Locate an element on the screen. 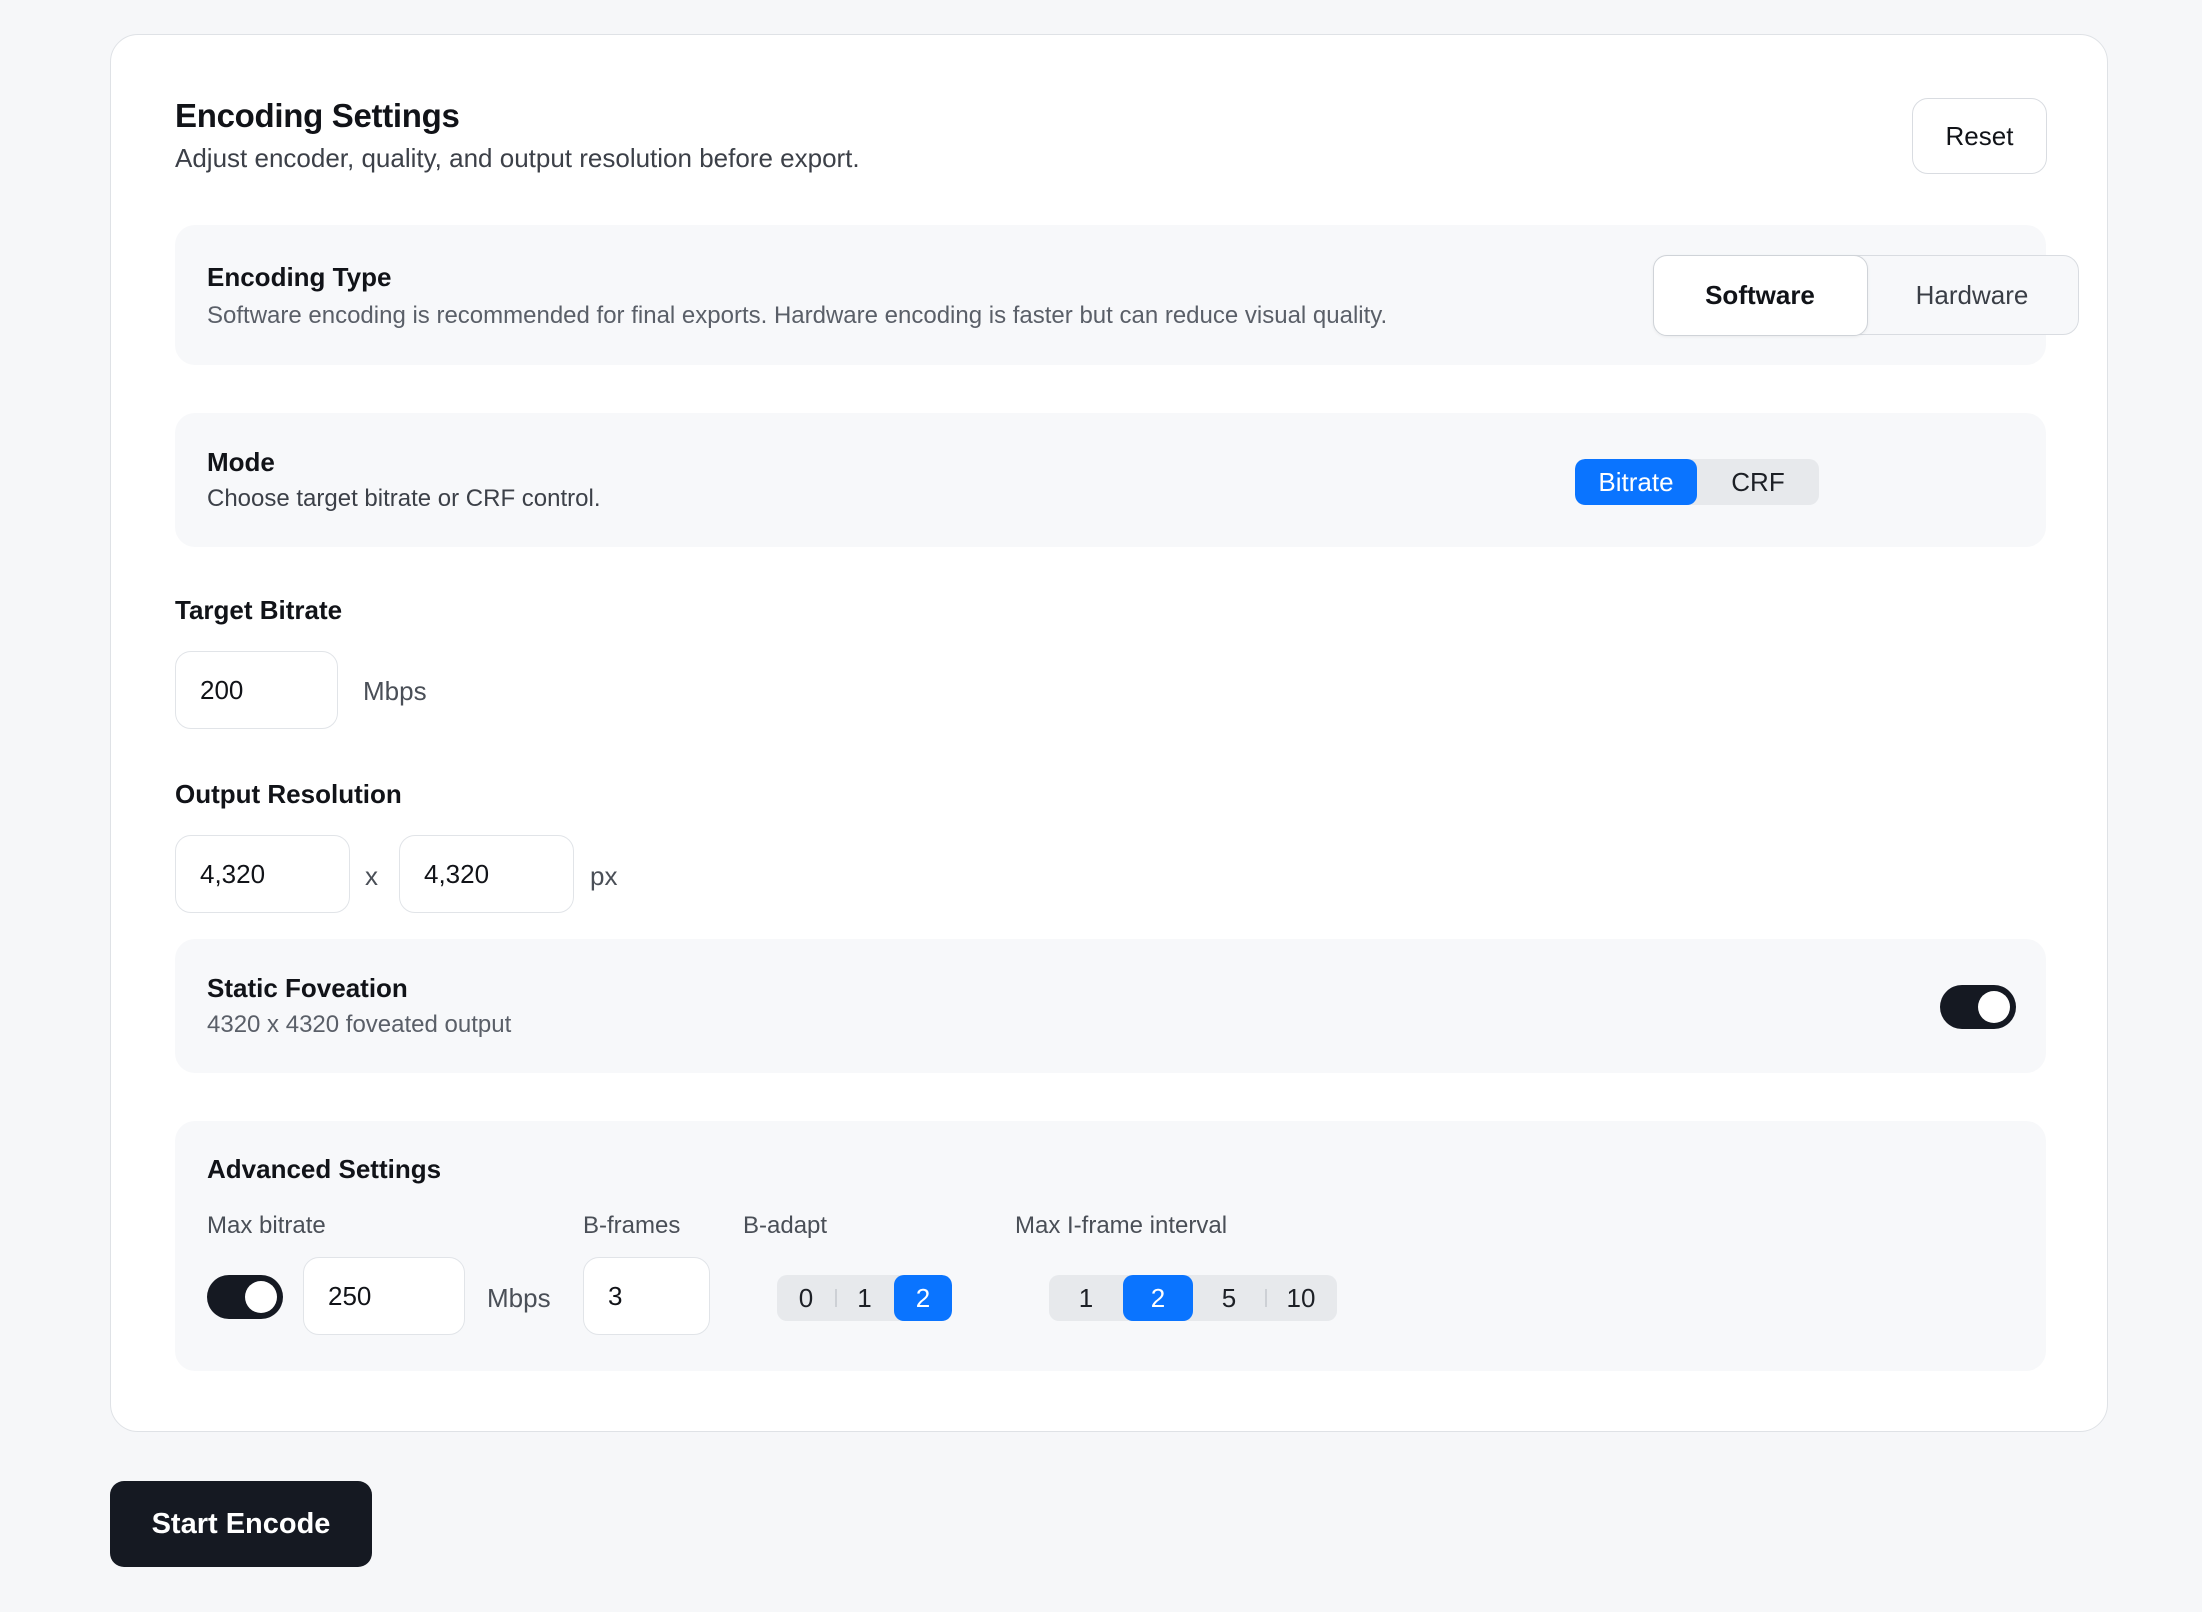 The width and height of the screenshot is (2202, 1612). output-resolution-label: Output Resolution is located at coordinates (288, 794).